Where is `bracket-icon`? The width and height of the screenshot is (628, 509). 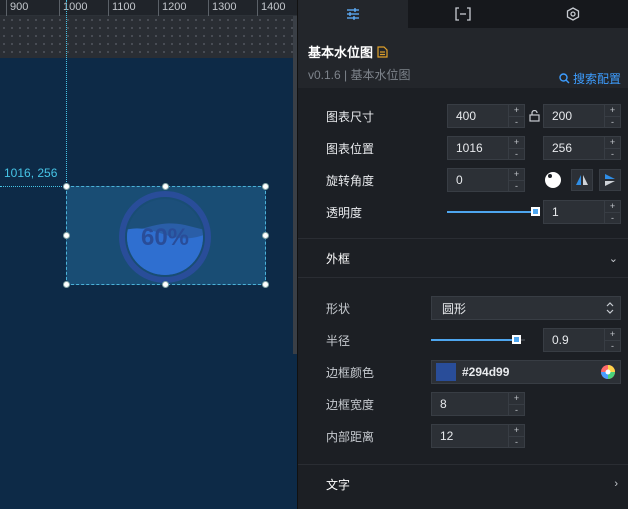
bracket-icon is located at coordinates (463, 14).